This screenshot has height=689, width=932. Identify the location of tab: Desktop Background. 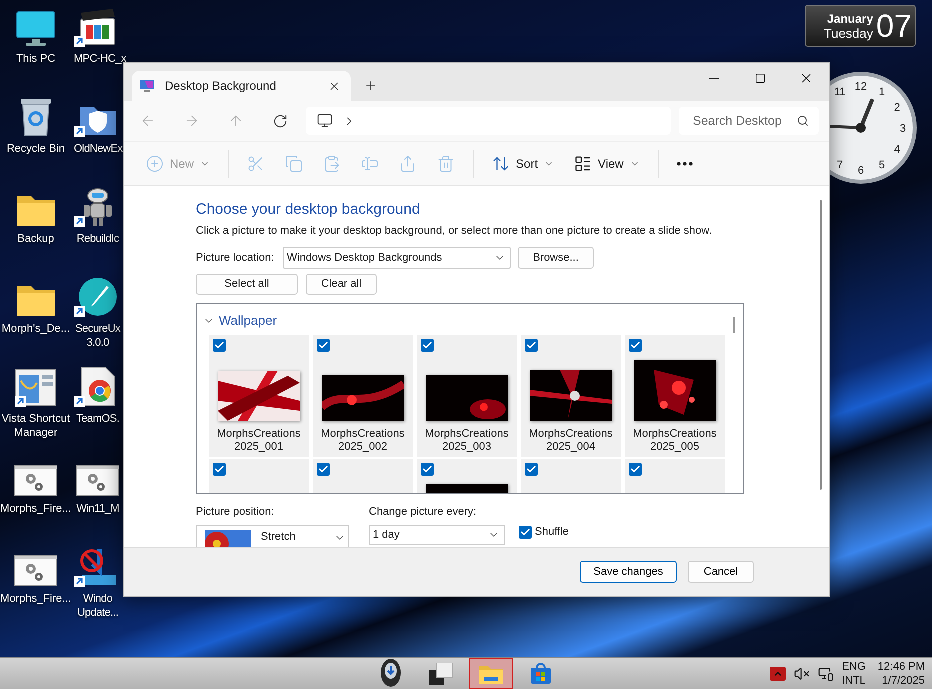
(241, 86).